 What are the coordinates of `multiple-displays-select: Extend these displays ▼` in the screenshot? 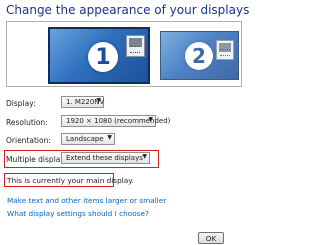 It's located at (105, 158).